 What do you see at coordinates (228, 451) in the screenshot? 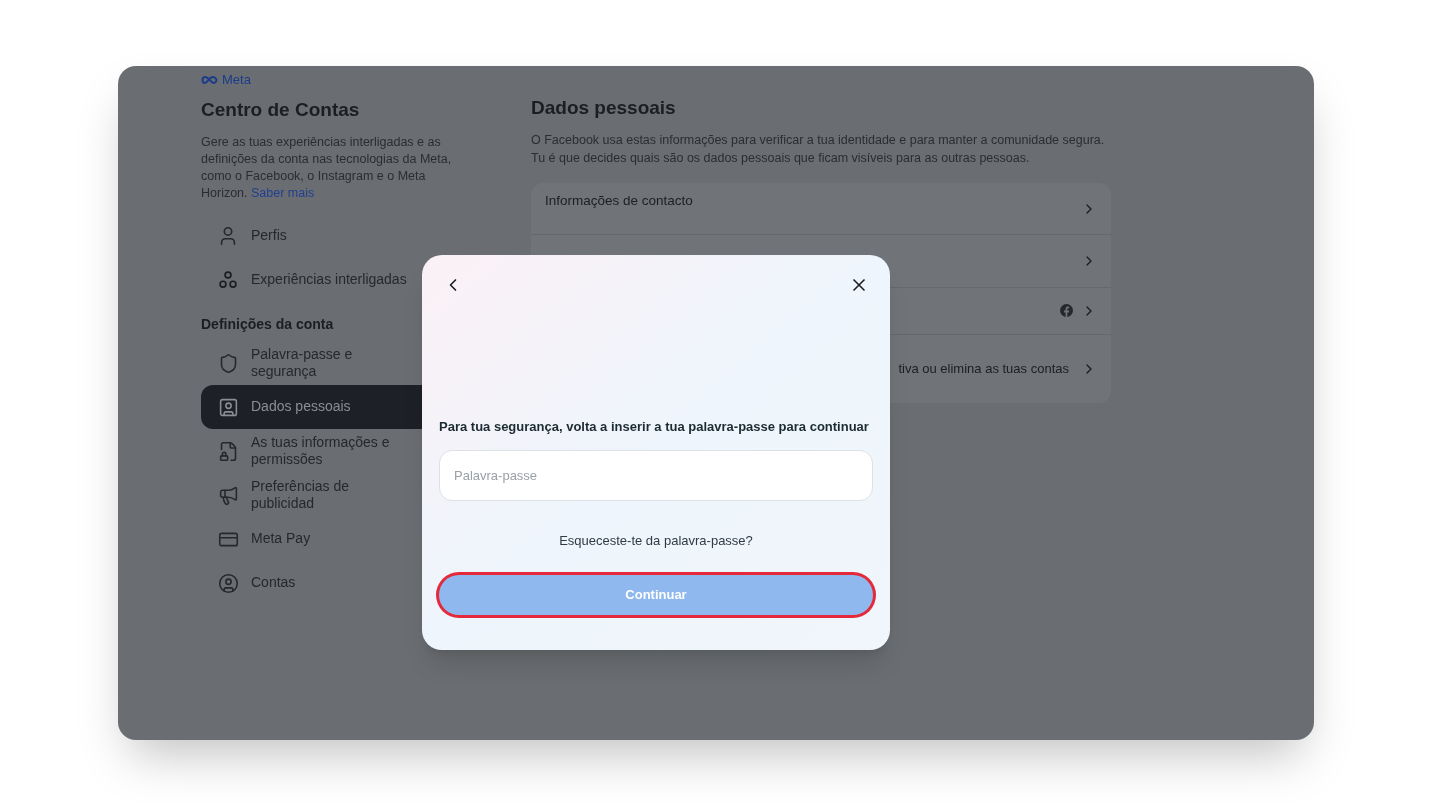
I see `document-lock-icon` at bounding box center [228, 451].